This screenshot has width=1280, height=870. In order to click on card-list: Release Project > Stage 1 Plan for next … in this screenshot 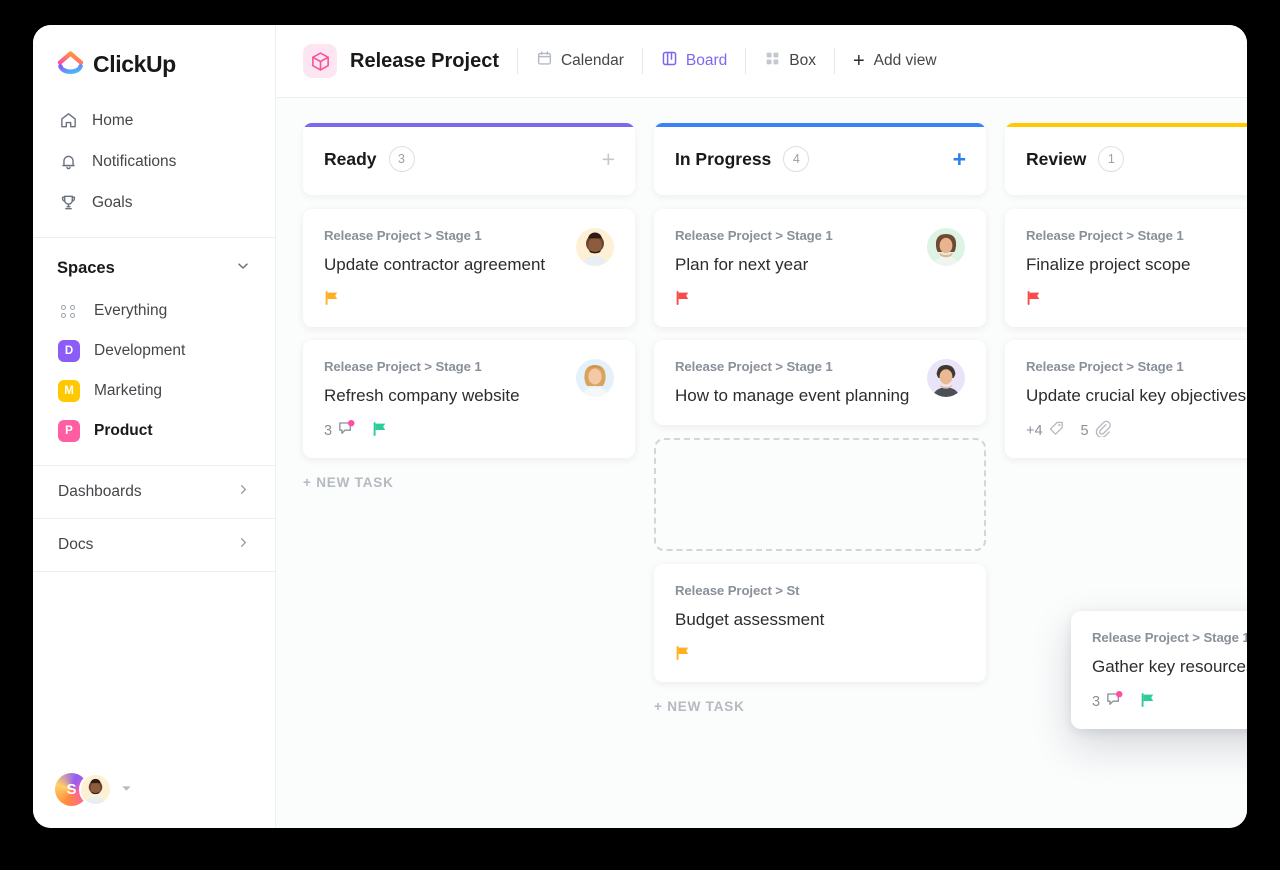, I will do `click(820, 445)`.